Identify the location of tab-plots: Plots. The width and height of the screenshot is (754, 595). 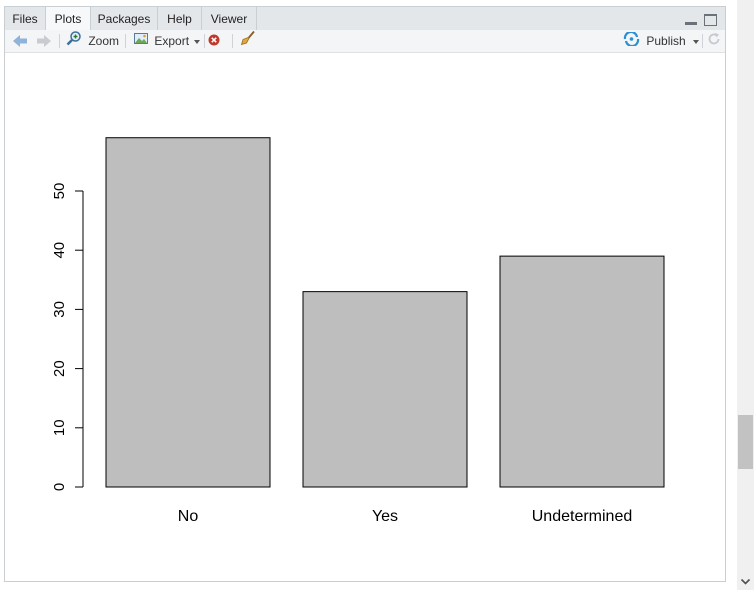
(68, 19).